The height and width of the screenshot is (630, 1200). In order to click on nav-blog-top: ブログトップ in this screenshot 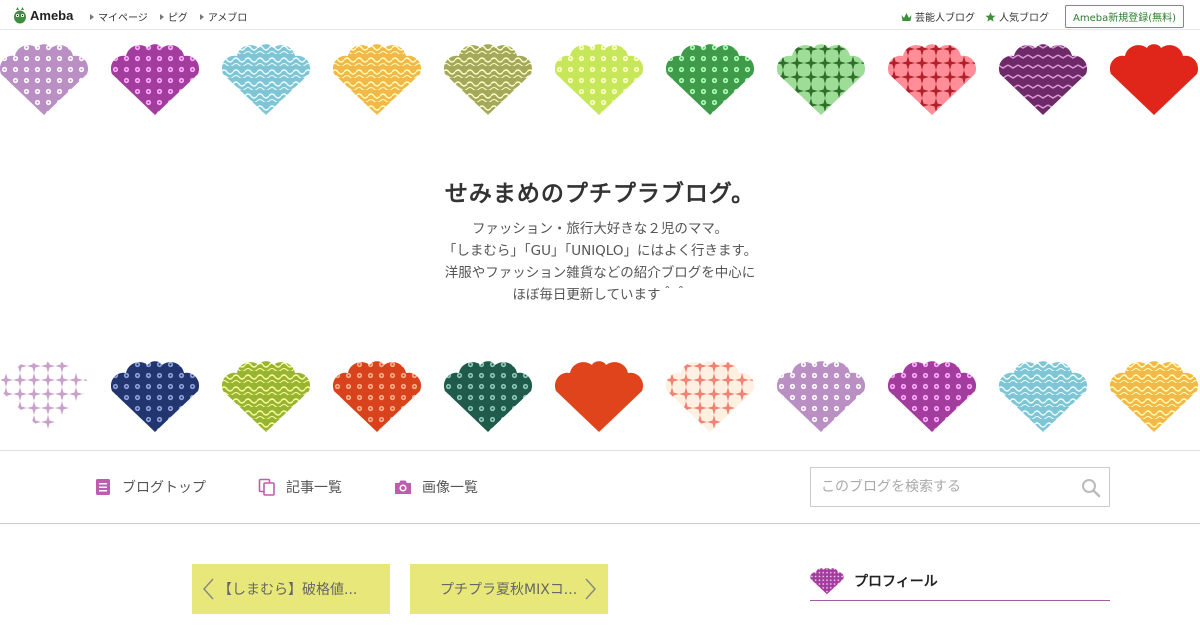, I will do `click(150, 487)`.